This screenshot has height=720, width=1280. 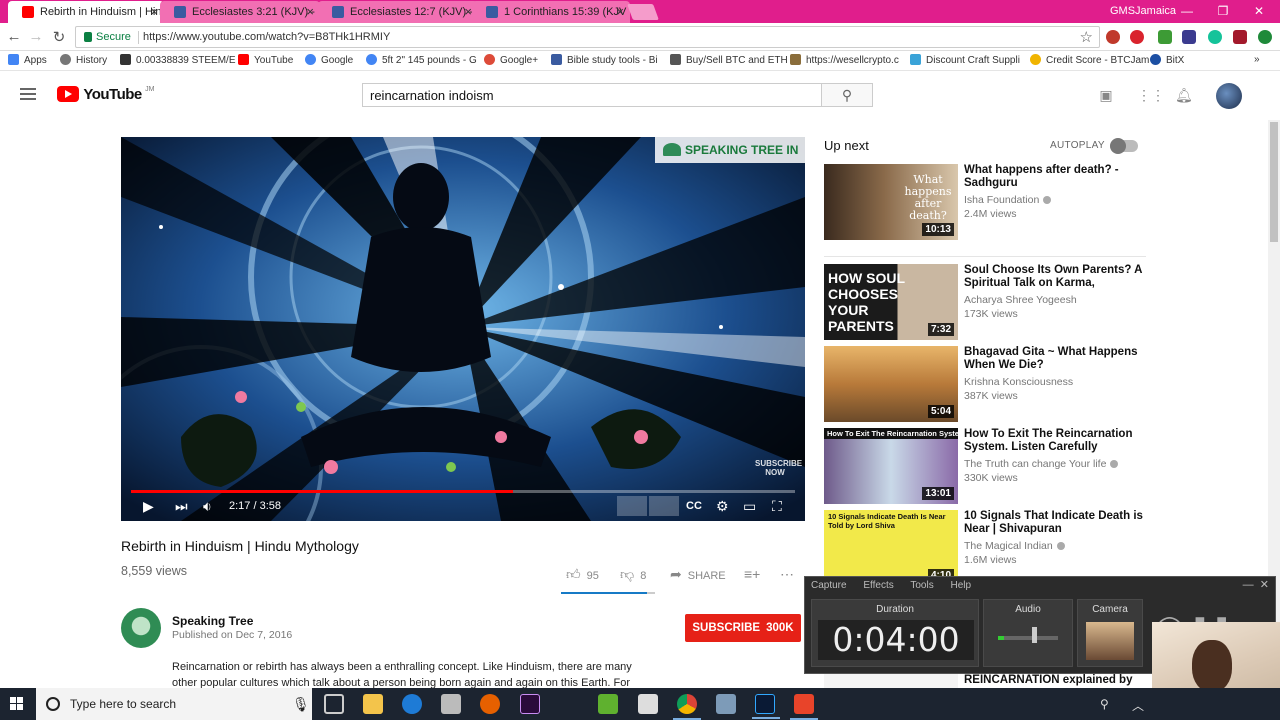 What do you see at coordinates (1086, 37) in the screenshot?
I see `bookmark-star-icon: ☆` at bounding box center [1086, 37].